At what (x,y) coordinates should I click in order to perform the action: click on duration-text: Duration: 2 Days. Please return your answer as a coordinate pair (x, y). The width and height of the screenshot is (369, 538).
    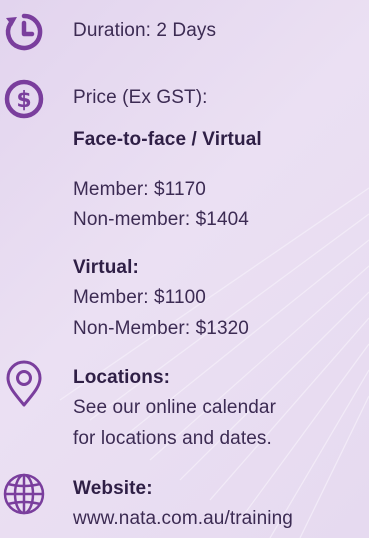
    Looking at the image, I should click on (145, 30).